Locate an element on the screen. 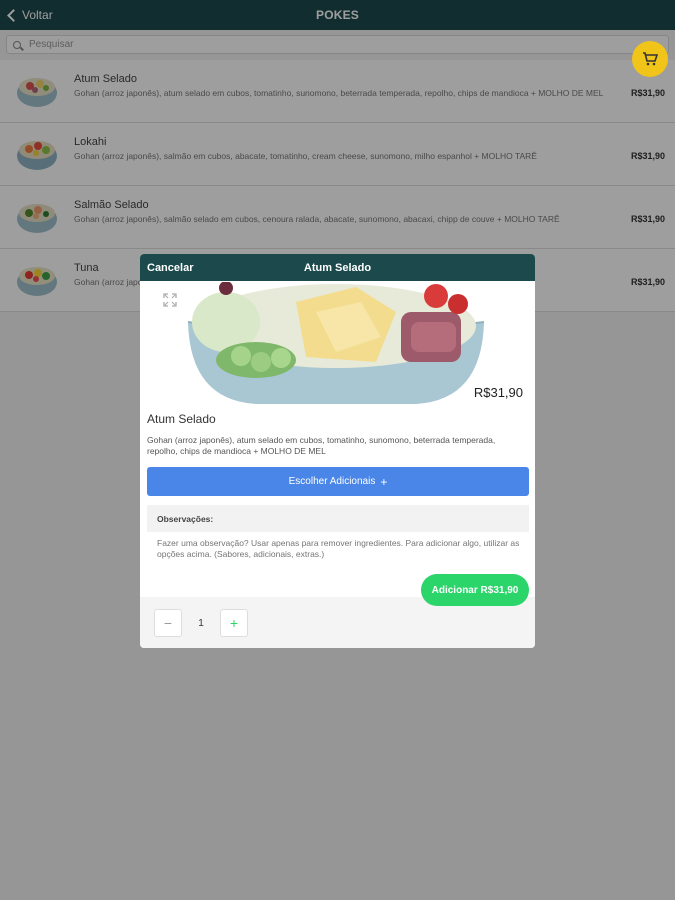 This screenshot has height=900, width=675. cart-icon is located at coordinates (650, 59).